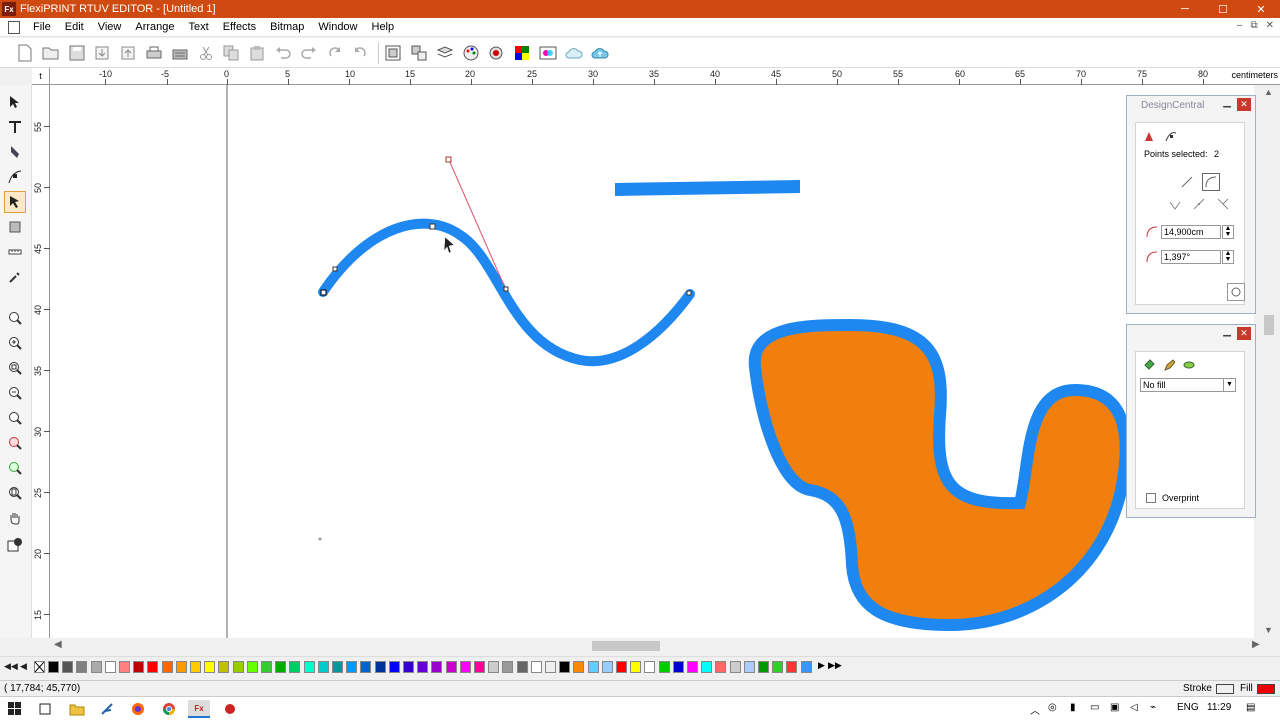  I want to click on selected-node, so click(432, 226).